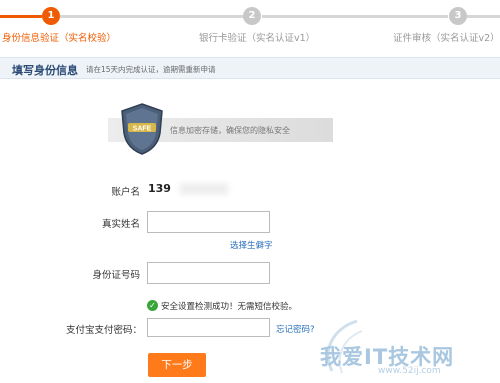  What do you see at coordinates (208, 273) in the screenshot?
I see `id-number-input` at bounding box center [208, 273].